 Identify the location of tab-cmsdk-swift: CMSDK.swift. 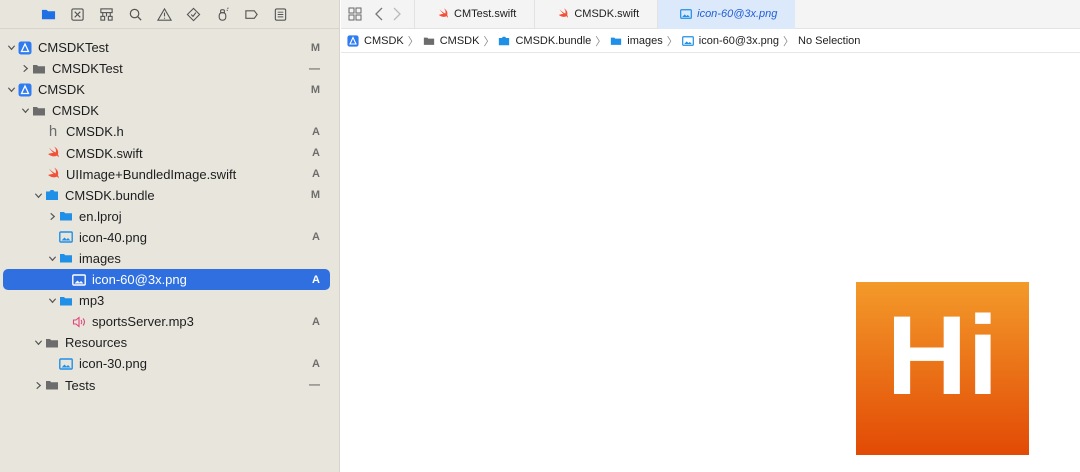
(595, 14).